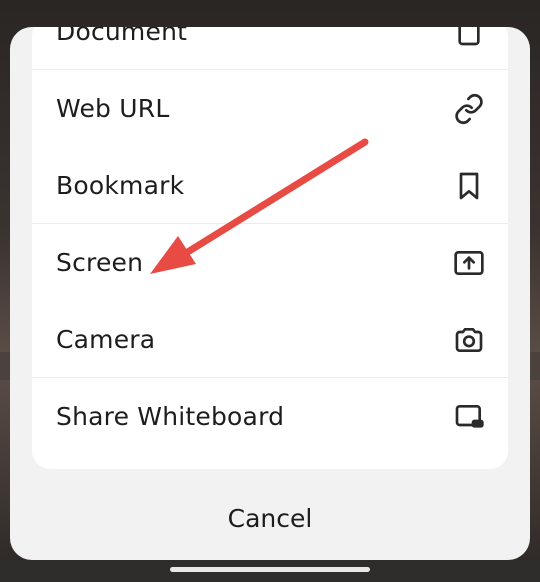  Describe the element at coordinates (270, 569) in the screenshot. I see `home-indicator` at that location.